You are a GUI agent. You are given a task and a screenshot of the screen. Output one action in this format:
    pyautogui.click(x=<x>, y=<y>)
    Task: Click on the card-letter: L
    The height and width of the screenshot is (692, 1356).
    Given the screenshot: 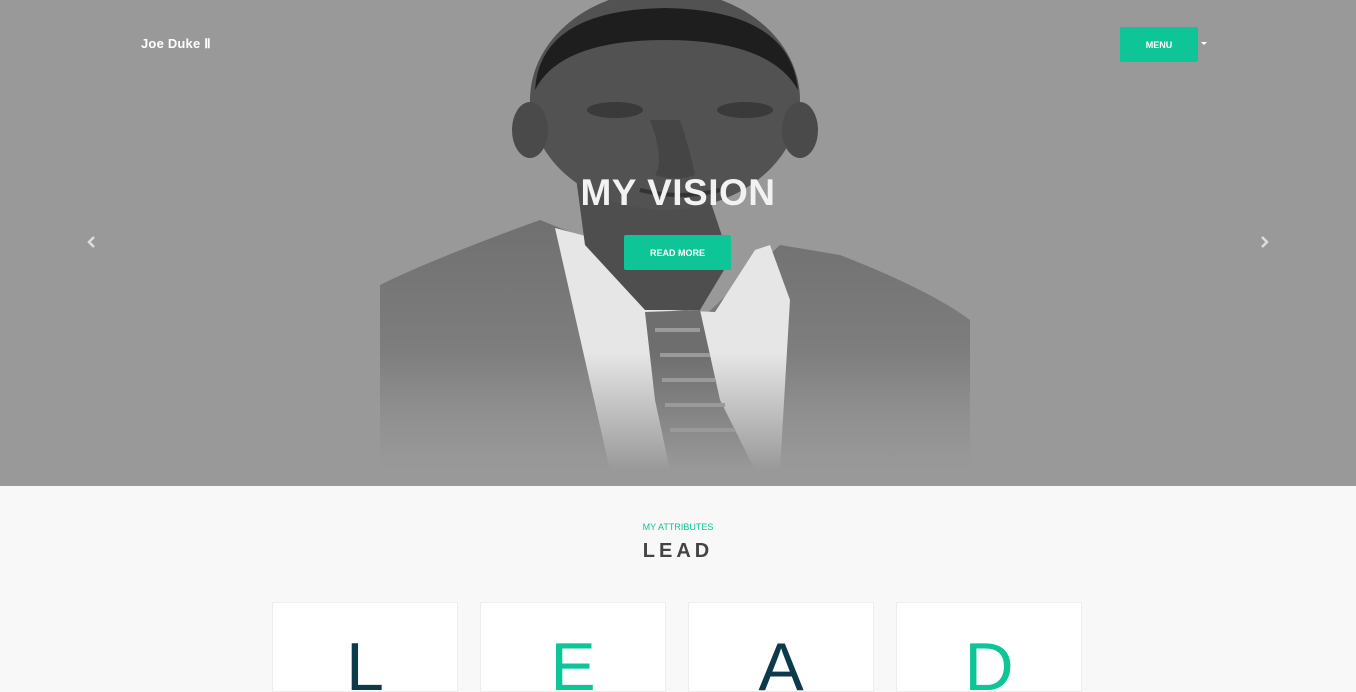 What is the action you would take?
    pyautogui.click(x=365, y=660)
    